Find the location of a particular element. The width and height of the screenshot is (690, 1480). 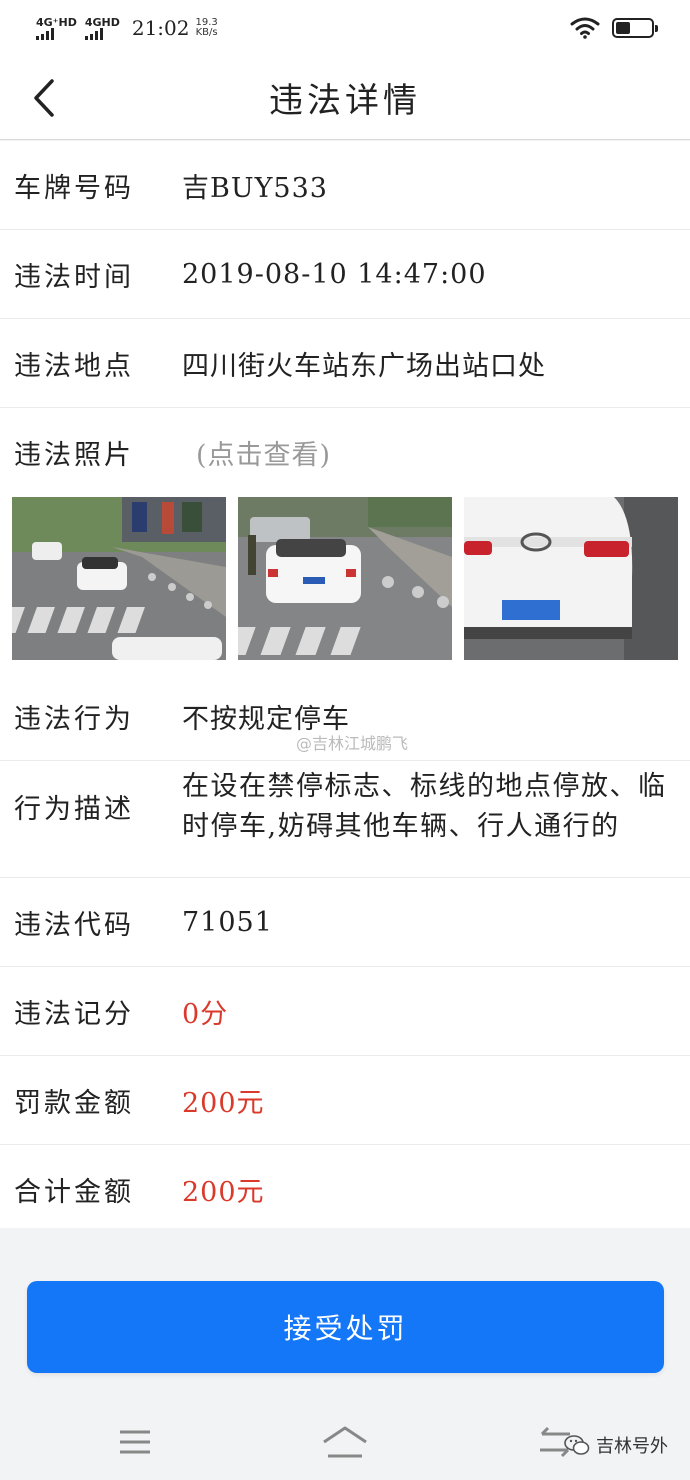

watermark: @吉林江城鹏飞 is located at coordinates (352, 743).